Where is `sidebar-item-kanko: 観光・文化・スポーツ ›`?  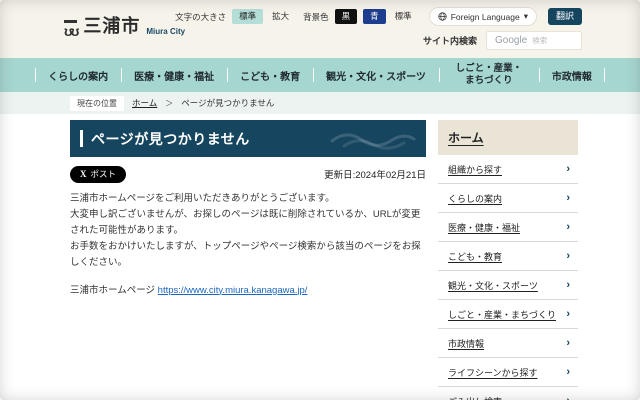 sidebar-item-kanko: 観光・文化・スポーツ › is located at coordinates (508, 285).